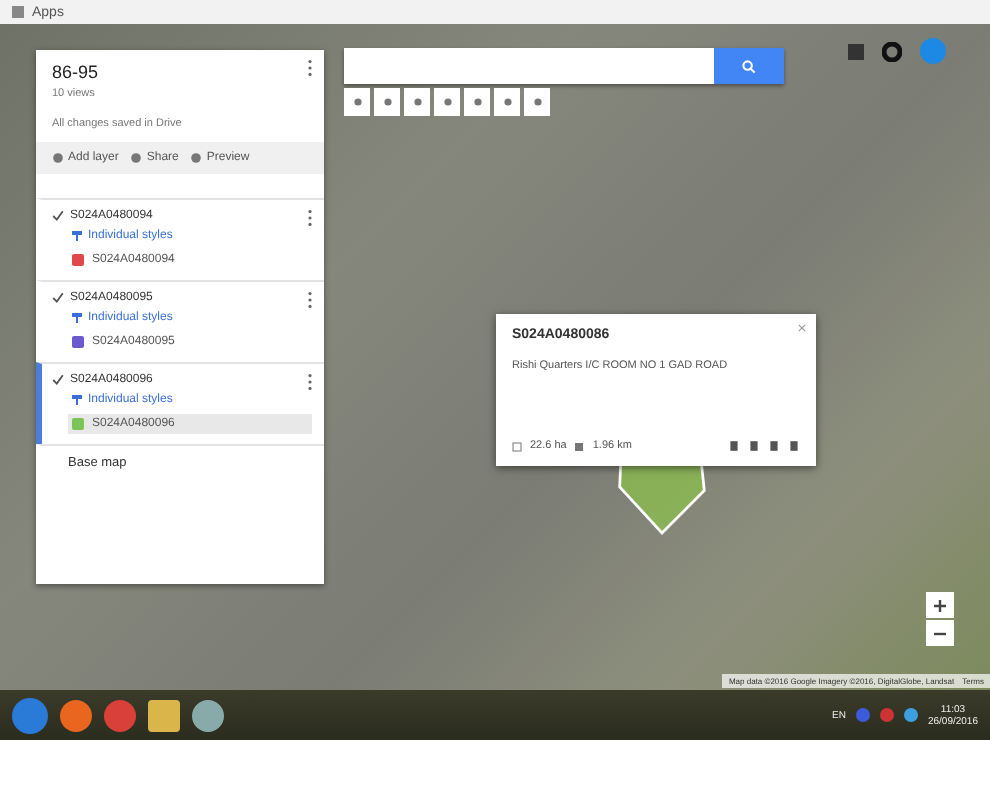 The height and width of the screenshot is (802, 990). I want to click on start-button, so click(30, 715).